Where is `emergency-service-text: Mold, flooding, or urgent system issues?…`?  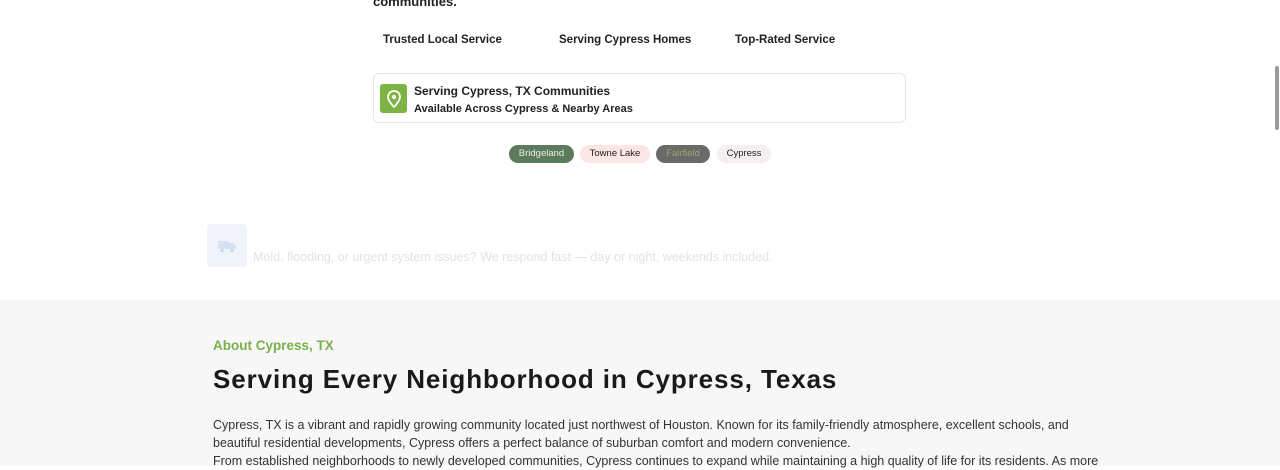
emergency-service-text: Mold, flooding, or urgent system issues?… is located at coordinates (513, 257).